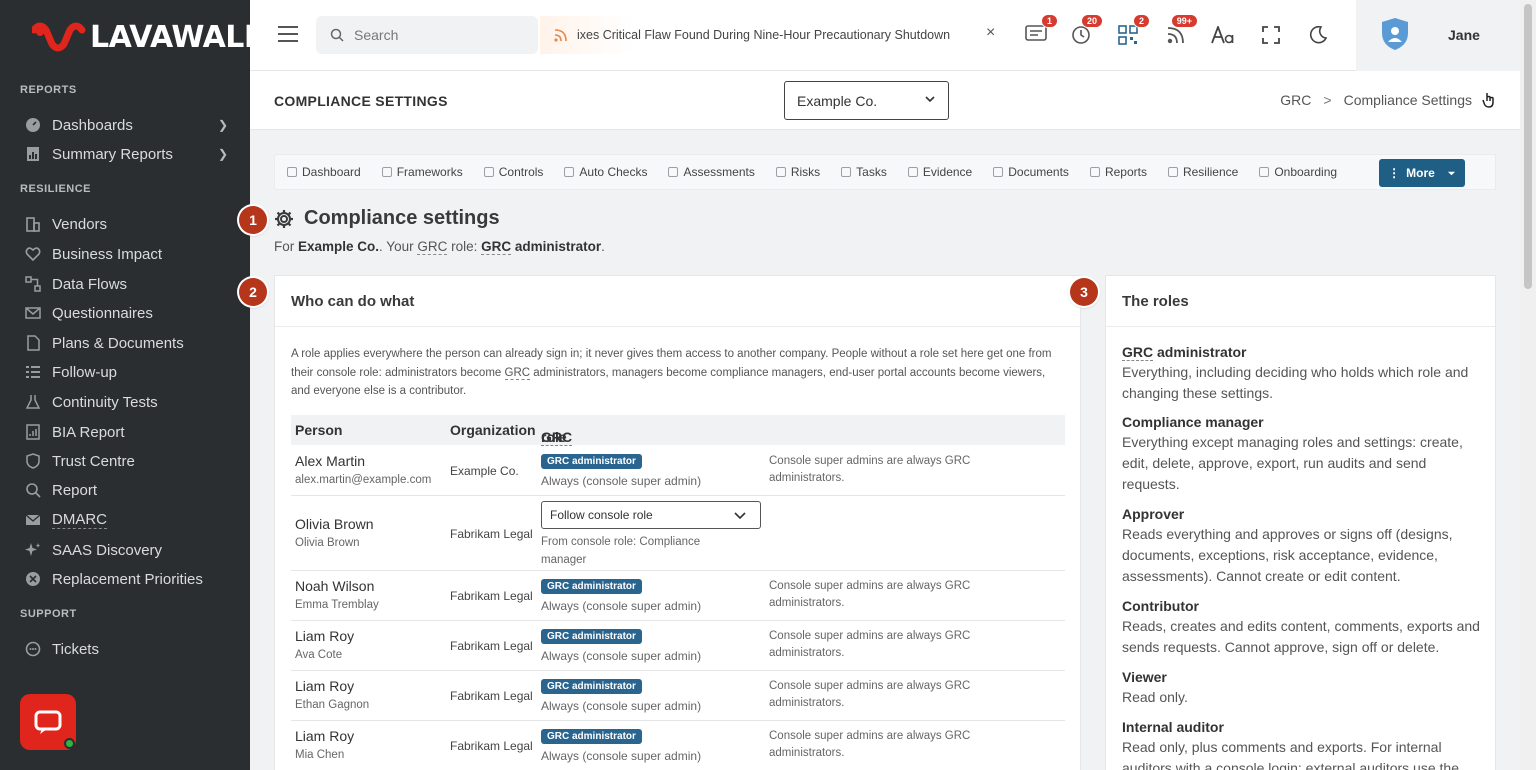 The image size is (1536, 770). What do you see at coordinates (1438, 35) in the screenshot?
I see `user-menu: Jane` at bounding box center [1438, 35].